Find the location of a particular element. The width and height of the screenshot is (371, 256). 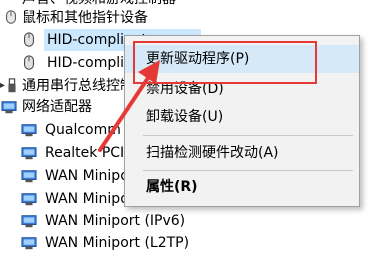

tree-item-label: WAN Miniport (L2TP) is located at coordinates (117, 243).